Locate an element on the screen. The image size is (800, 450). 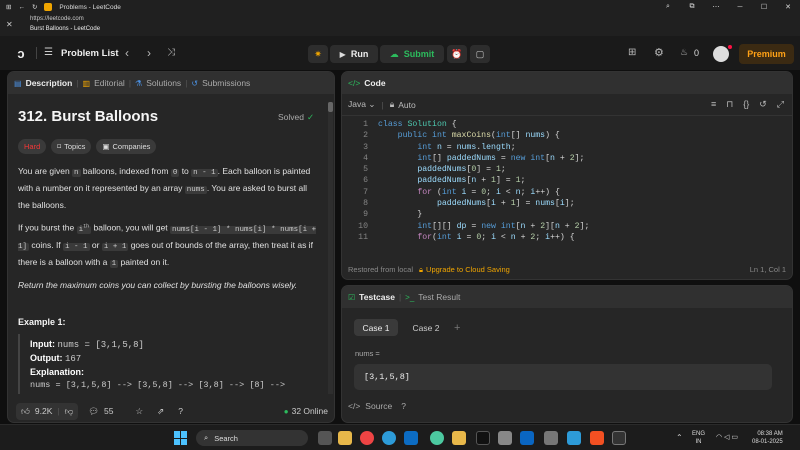
taskbar-search: ⌕ Search is located at coordinates (252, 438).